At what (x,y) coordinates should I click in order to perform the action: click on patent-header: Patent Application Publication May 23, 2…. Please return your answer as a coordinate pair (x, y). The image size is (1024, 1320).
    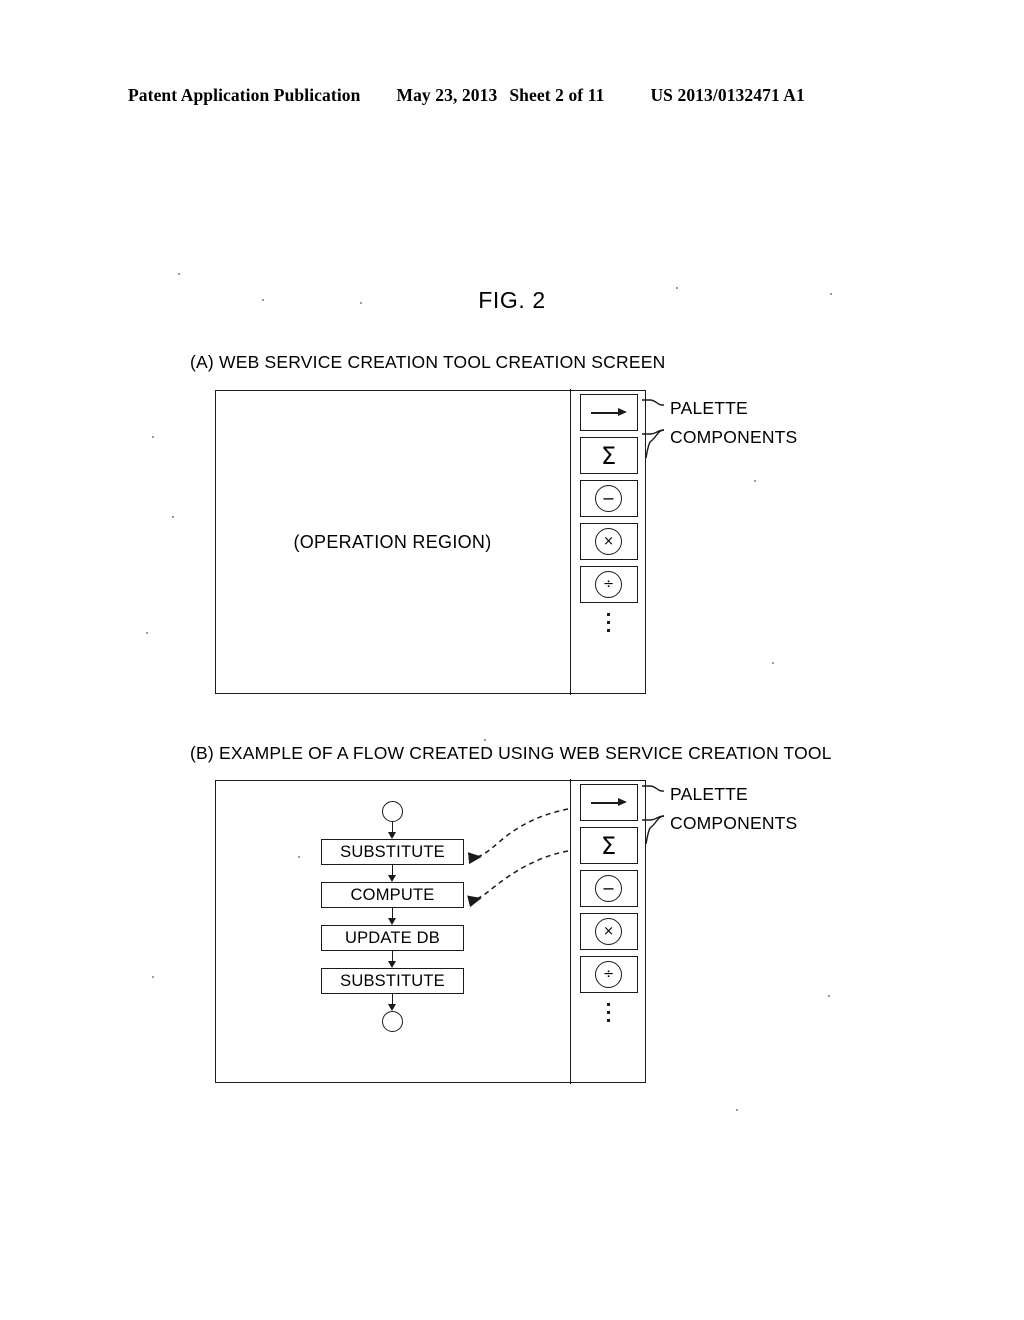
    Looking at the image, I should click on (512, 95).